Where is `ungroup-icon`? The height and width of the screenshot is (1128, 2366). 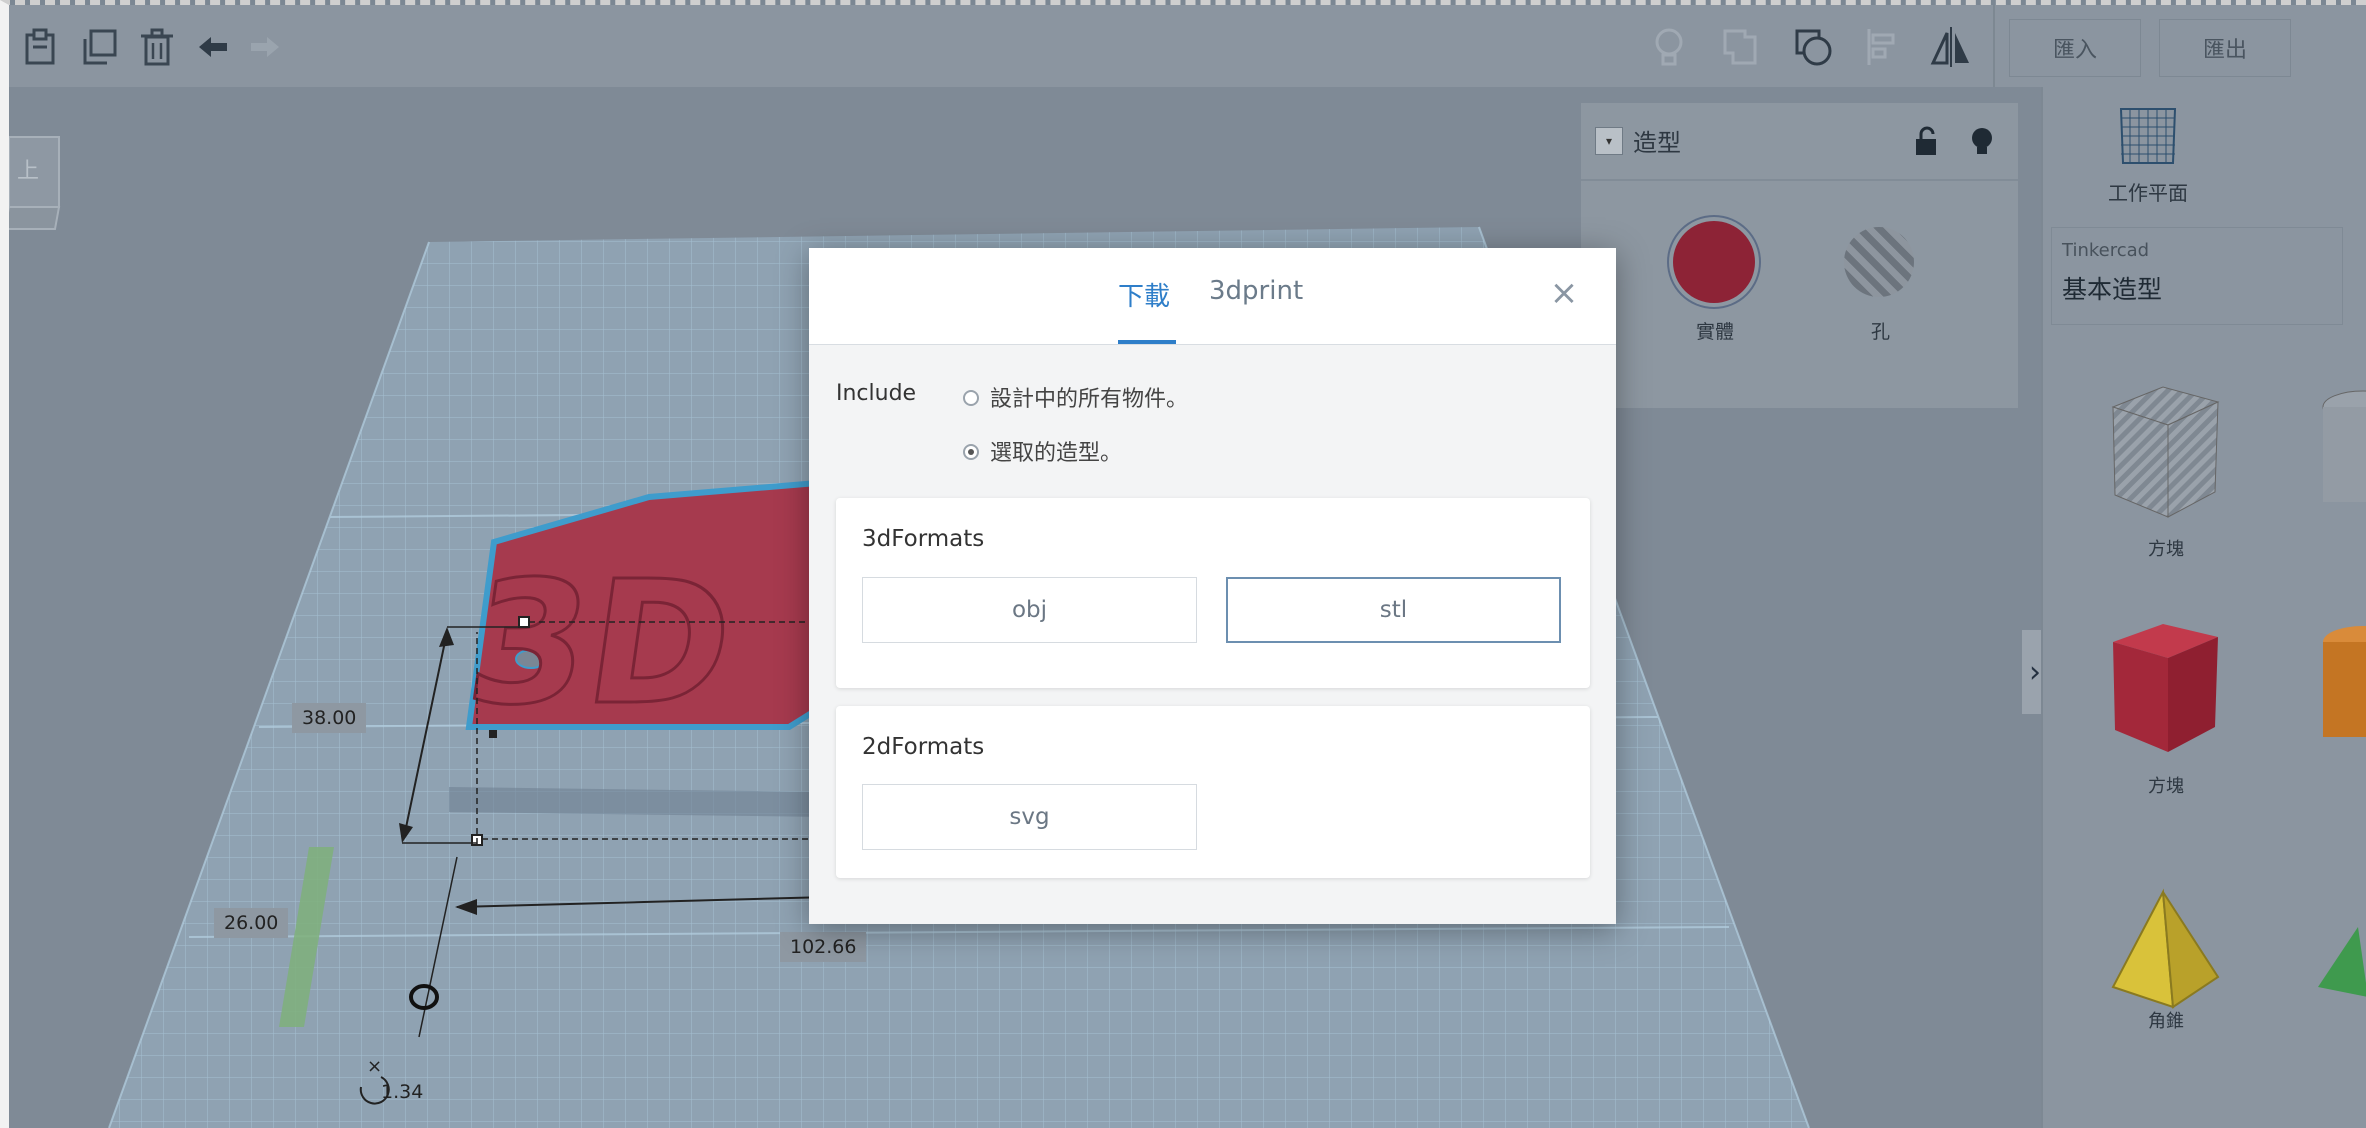
ungroup-icon is located at coordinates (1813, 47).